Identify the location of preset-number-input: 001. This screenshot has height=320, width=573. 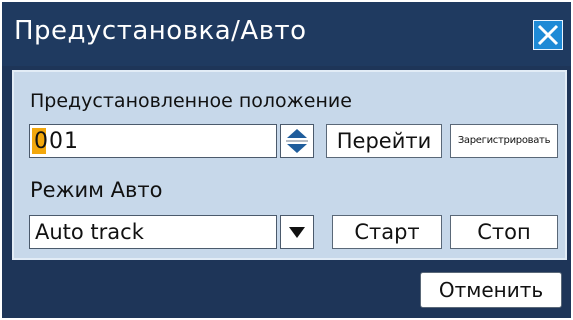
(153, 141).